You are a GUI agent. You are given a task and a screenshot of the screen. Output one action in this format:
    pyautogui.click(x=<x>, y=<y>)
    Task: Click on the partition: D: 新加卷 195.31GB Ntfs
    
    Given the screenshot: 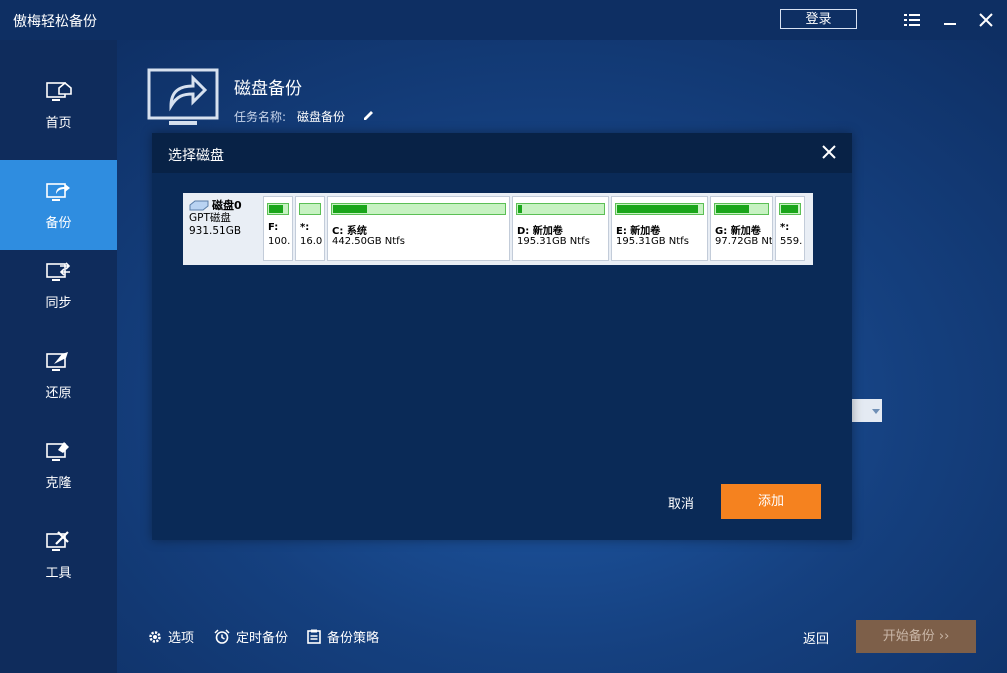 What is the action you would take?
    pyautogui.click(x=560, y=228)
    